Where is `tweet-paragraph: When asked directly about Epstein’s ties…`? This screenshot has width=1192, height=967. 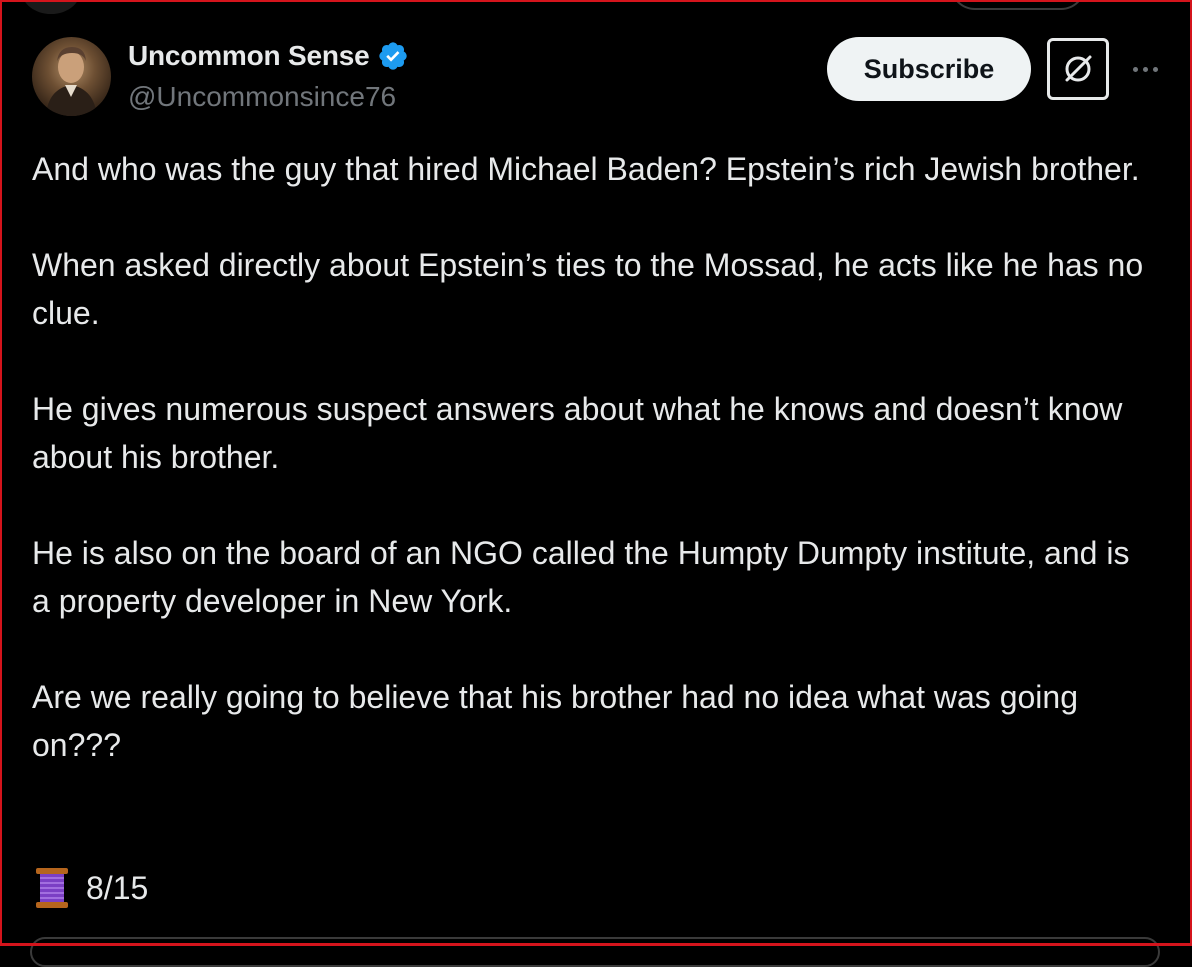
tweet-paragraph: When asked directly about Epstein’s ties… is located at coordinates (588, 289).